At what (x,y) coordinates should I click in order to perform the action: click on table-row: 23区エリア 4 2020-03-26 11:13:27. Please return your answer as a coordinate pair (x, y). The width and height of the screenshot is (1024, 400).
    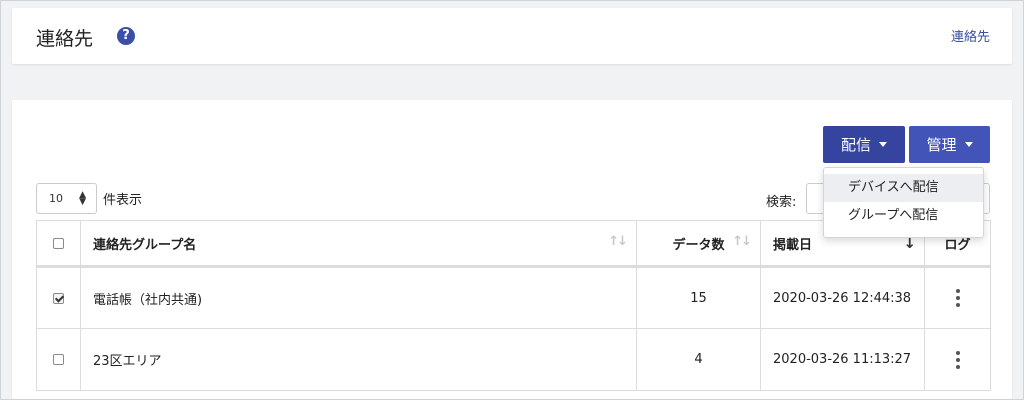
    Looking at the image, I should click on (513, 359).